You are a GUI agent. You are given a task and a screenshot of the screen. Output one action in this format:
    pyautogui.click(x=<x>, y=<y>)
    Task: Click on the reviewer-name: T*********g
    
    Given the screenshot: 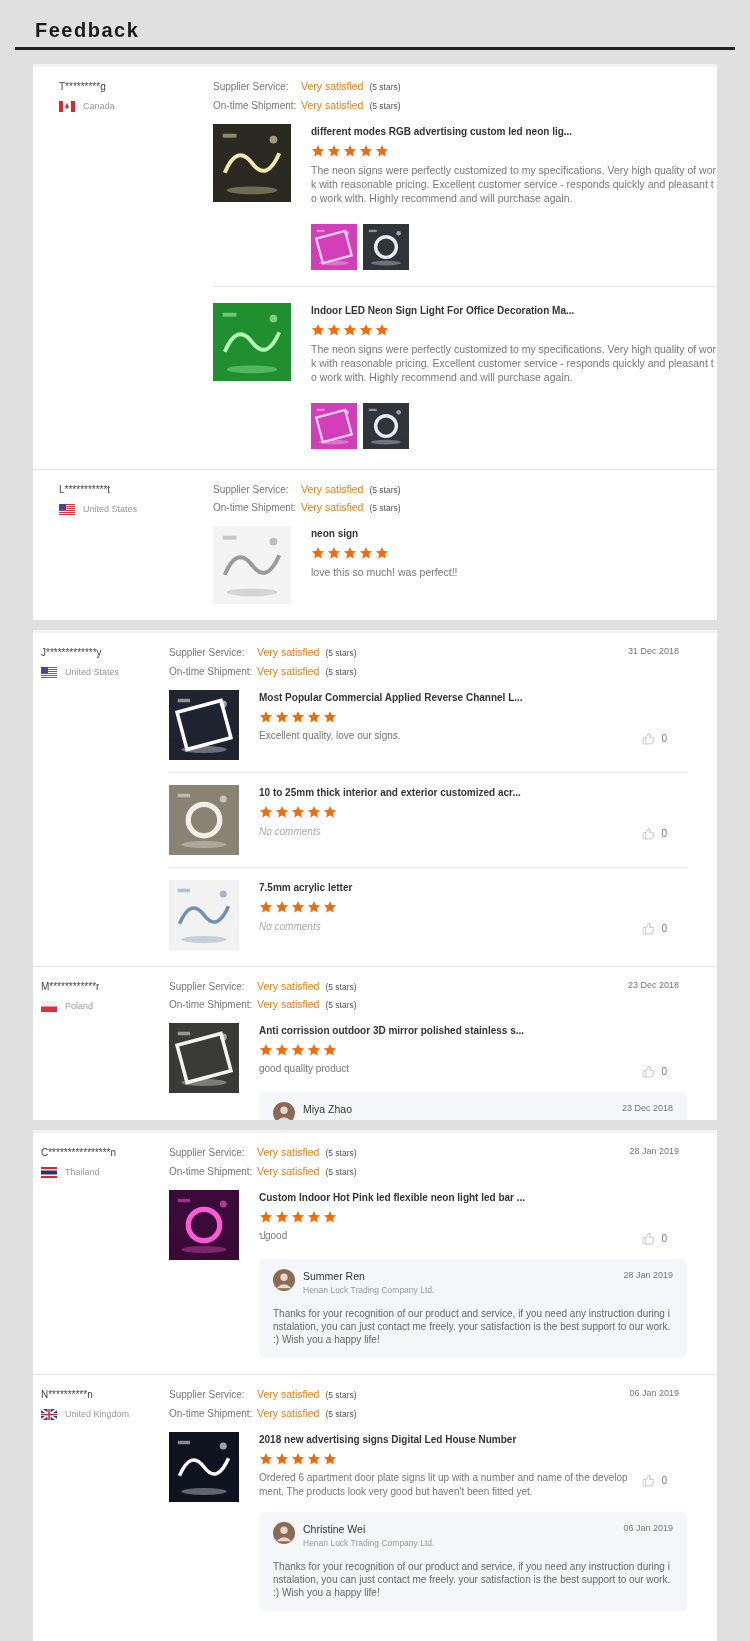 What is the action you would take?
    pyautogui.click(x=83, y=87)
    